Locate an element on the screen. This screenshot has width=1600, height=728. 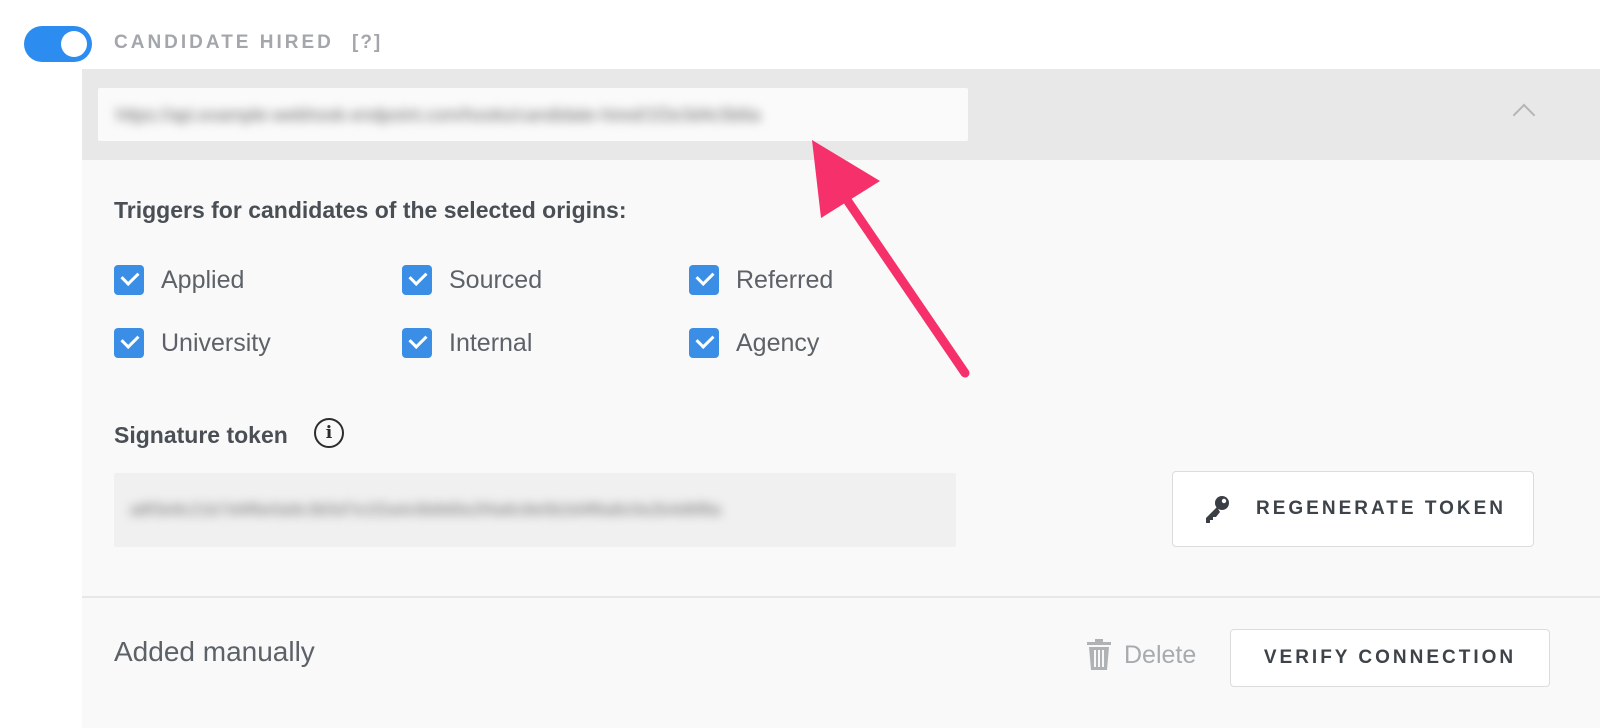
delete-label: Delete is located at coordinates (1160, 654).